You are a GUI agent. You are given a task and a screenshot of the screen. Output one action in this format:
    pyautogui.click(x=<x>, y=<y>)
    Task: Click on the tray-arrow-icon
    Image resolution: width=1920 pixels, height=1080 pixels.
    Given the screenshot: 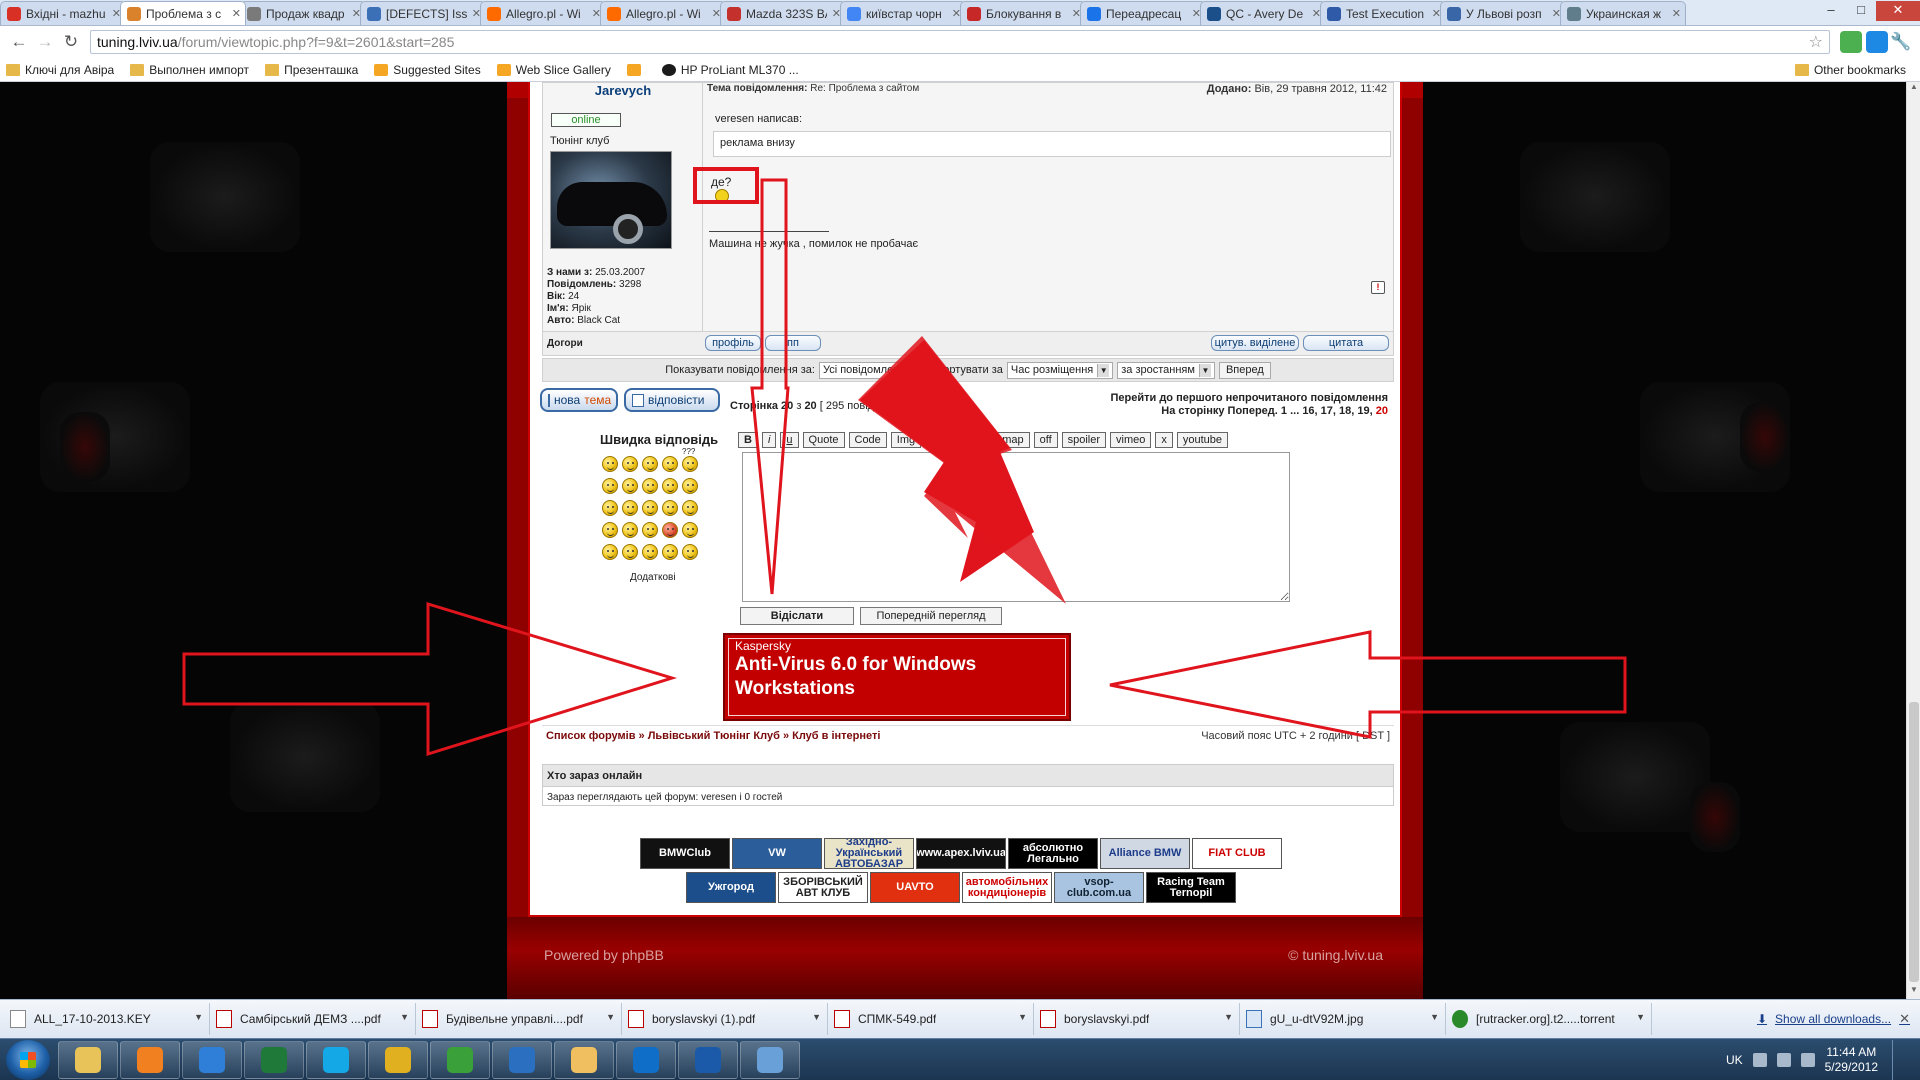 What is the action you would take?
    pyautogui.click(x=1759, y=1059)
    